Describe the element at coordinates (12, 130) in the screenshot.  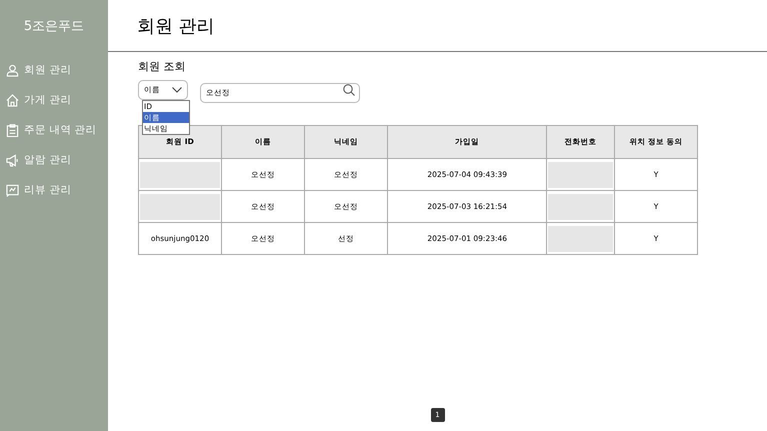
I see `clipboard-icon` at that location.